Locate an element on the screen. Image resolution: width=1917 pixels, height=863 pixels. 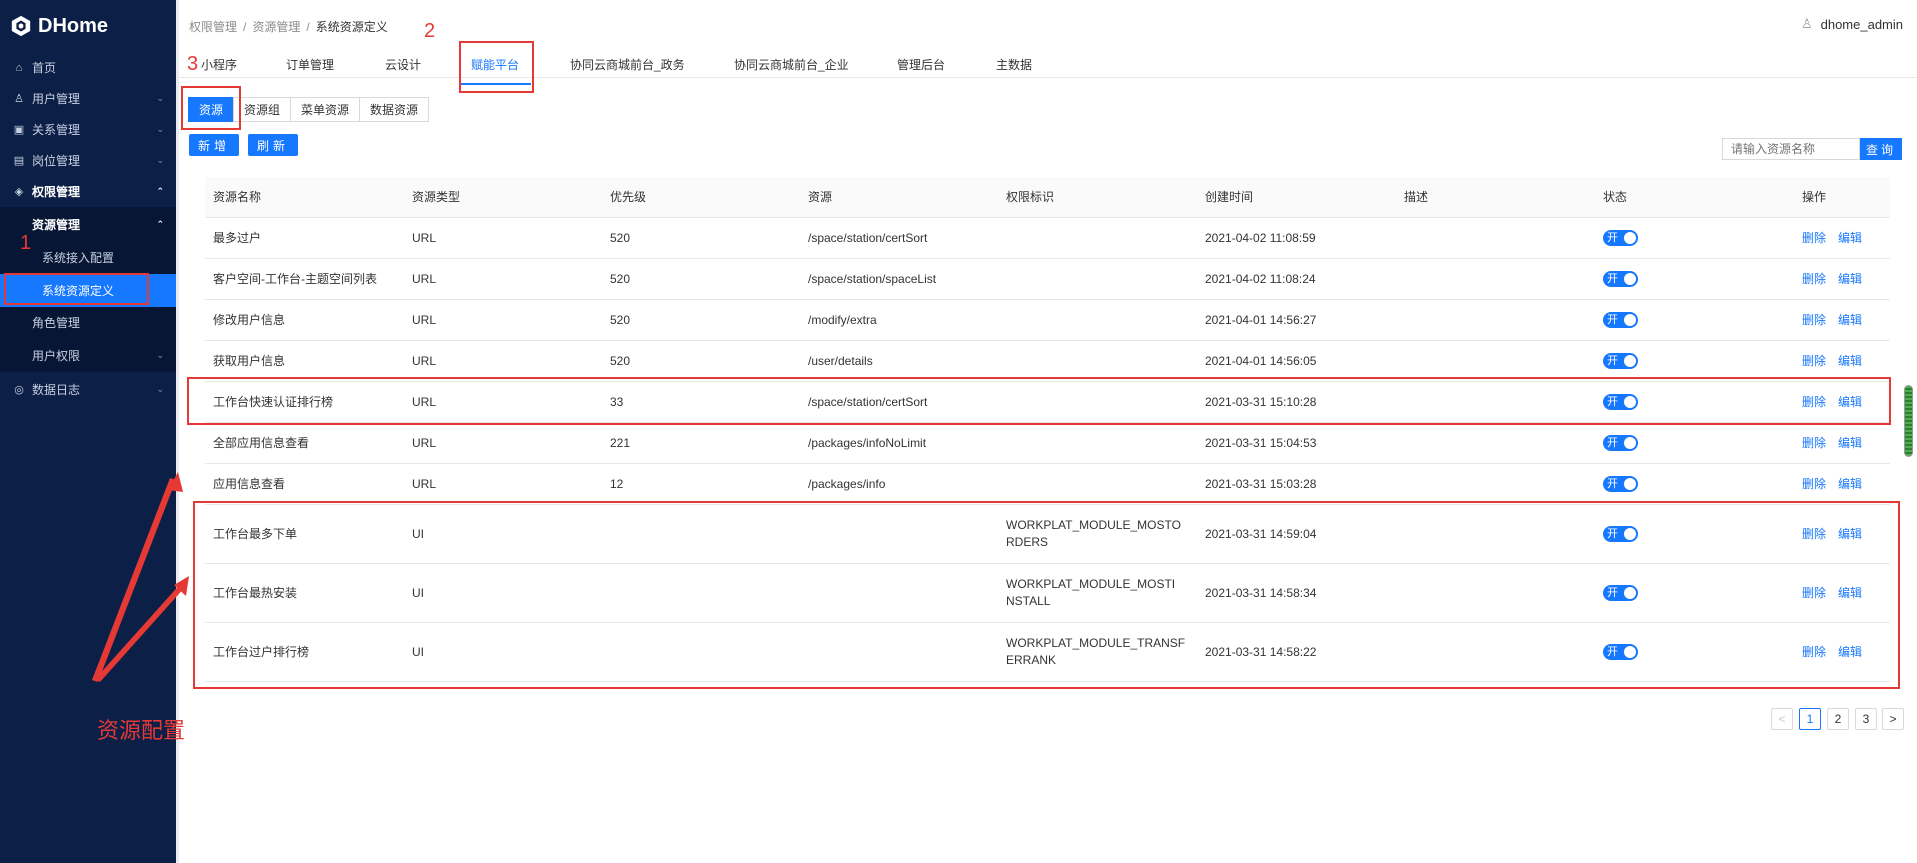
sidebar-item-user-perm: 用户权限 ⌄ is located at coordinates (88, 355).